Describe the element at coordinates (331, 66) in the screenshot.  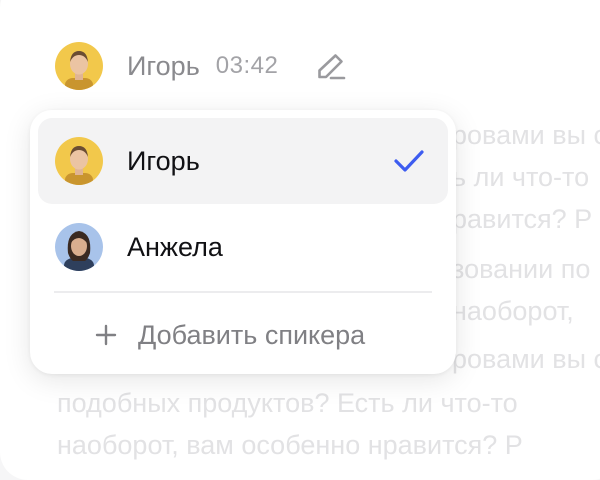
I see `pencil-icon` at that location.